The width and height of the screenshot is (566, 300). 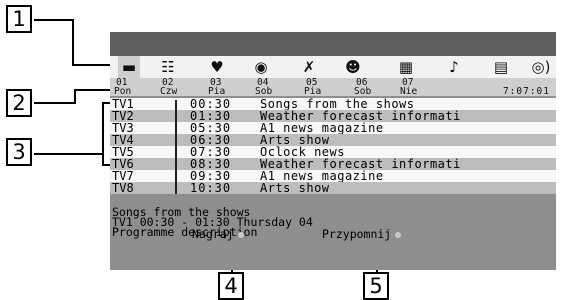 I want to click on channel-name: TV6, so click(x=123, y=164).